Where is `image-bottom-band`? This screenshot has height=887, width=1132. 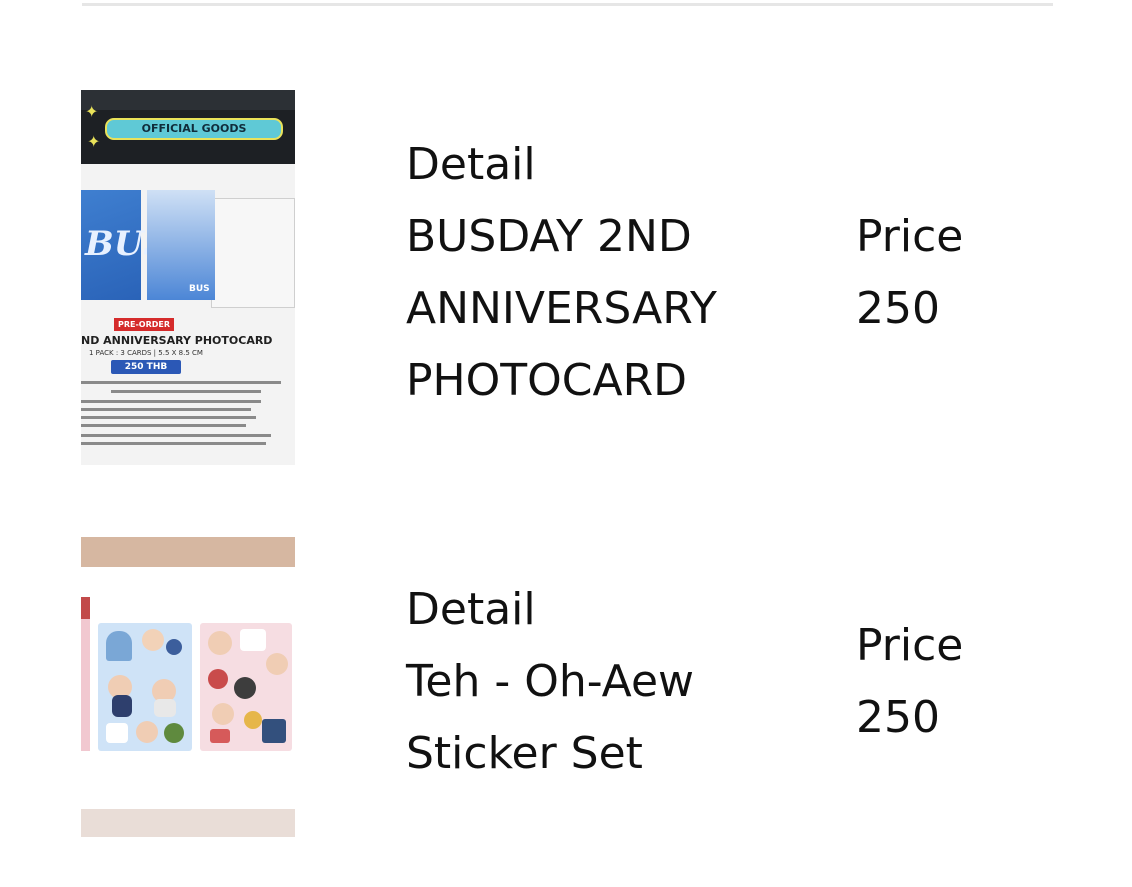
image-bottom-band is located at coordinates (188, 823).